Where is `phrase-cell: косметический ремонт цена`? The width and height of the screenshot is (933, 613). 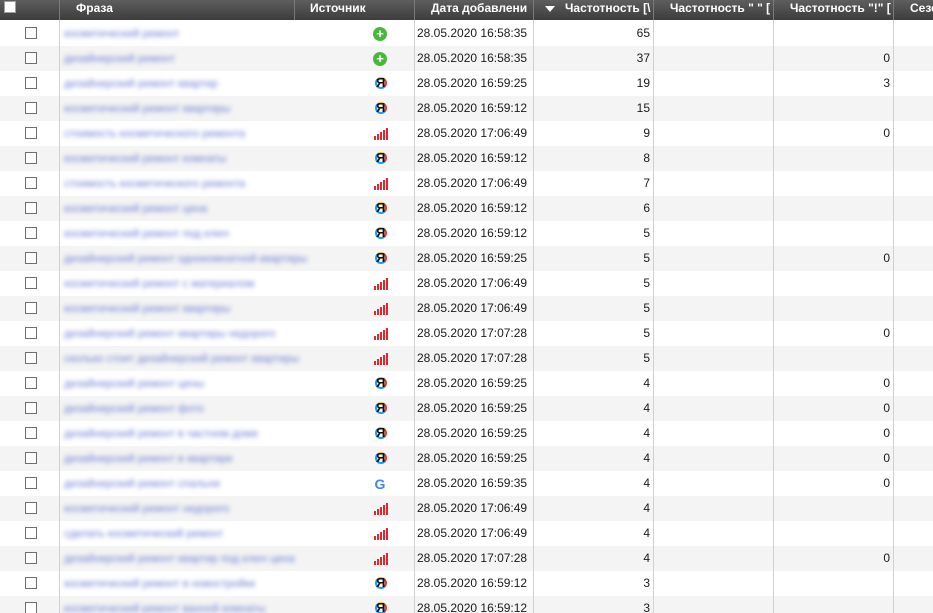 phrase-cell: косметический ремонт цена is located at coordinates (135, 209).